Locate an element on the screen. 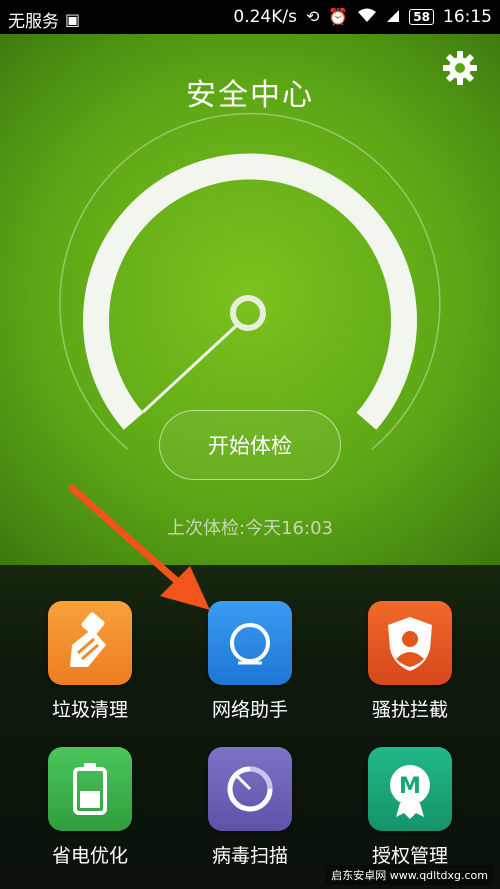 The height and width of the screenshot is (889, 500). shield-user-icon is located at coordinates (410, 643).